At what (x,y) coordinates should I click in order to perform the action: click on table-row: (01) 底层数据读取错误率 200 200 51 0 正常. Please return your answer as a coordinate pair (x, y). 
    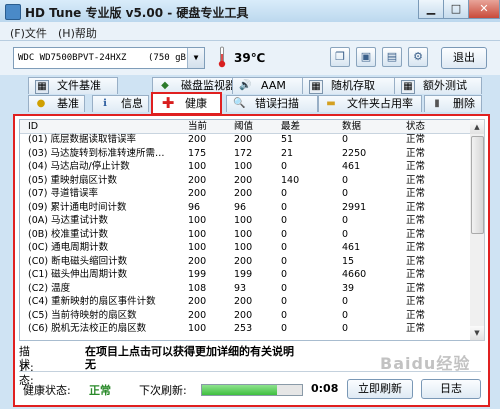
    Looking at the image, I should click on (245, 139).